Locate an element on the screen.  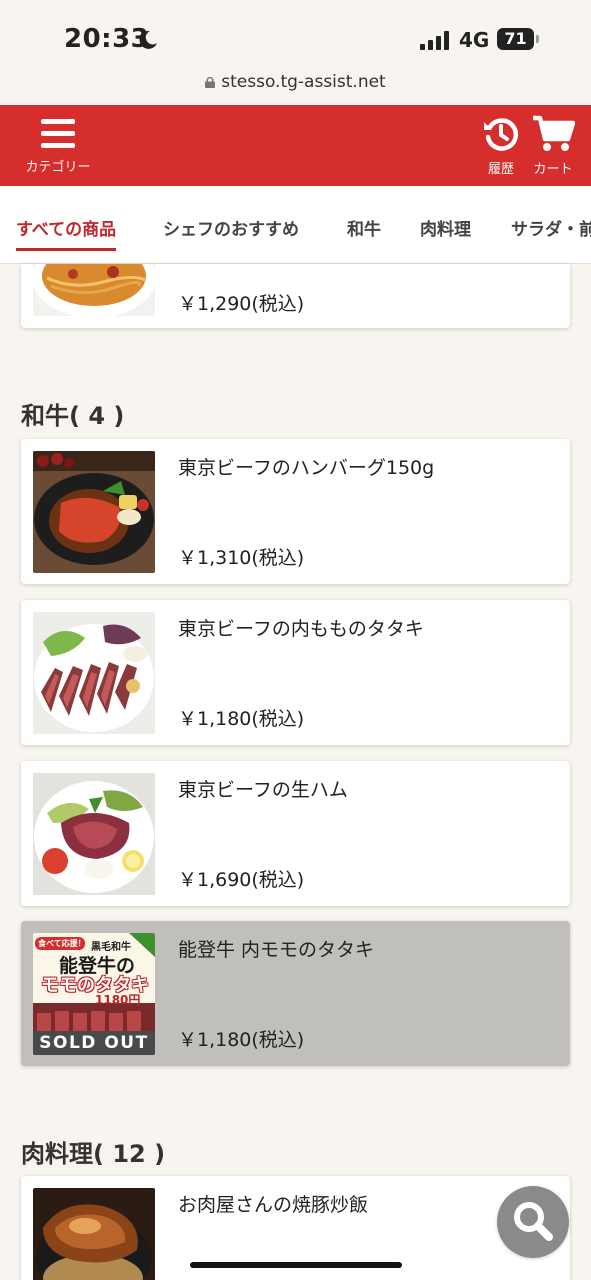
category-menu-button: カテゴリー is located at coordinates (58, 149).